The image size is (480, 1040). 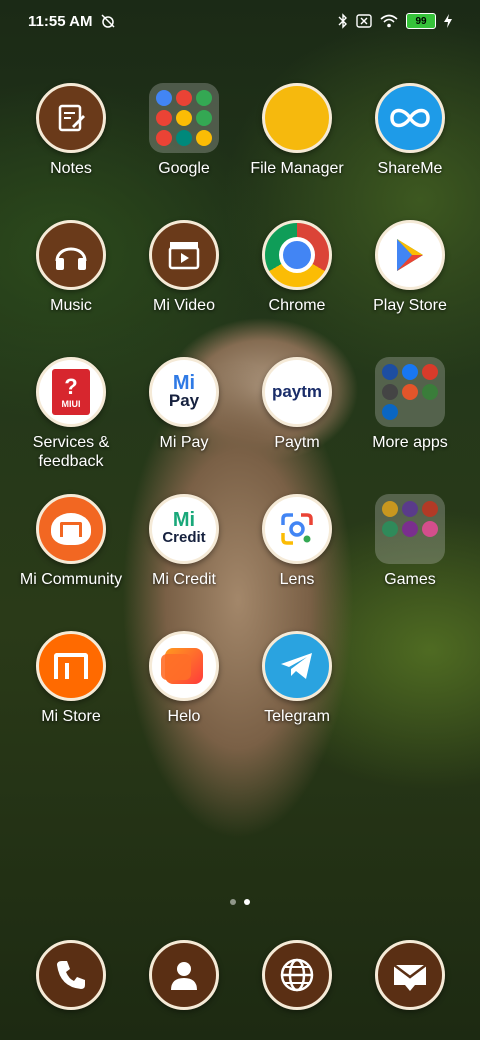 I want to click on app-label: Chrome, so click(x=297, y=305).